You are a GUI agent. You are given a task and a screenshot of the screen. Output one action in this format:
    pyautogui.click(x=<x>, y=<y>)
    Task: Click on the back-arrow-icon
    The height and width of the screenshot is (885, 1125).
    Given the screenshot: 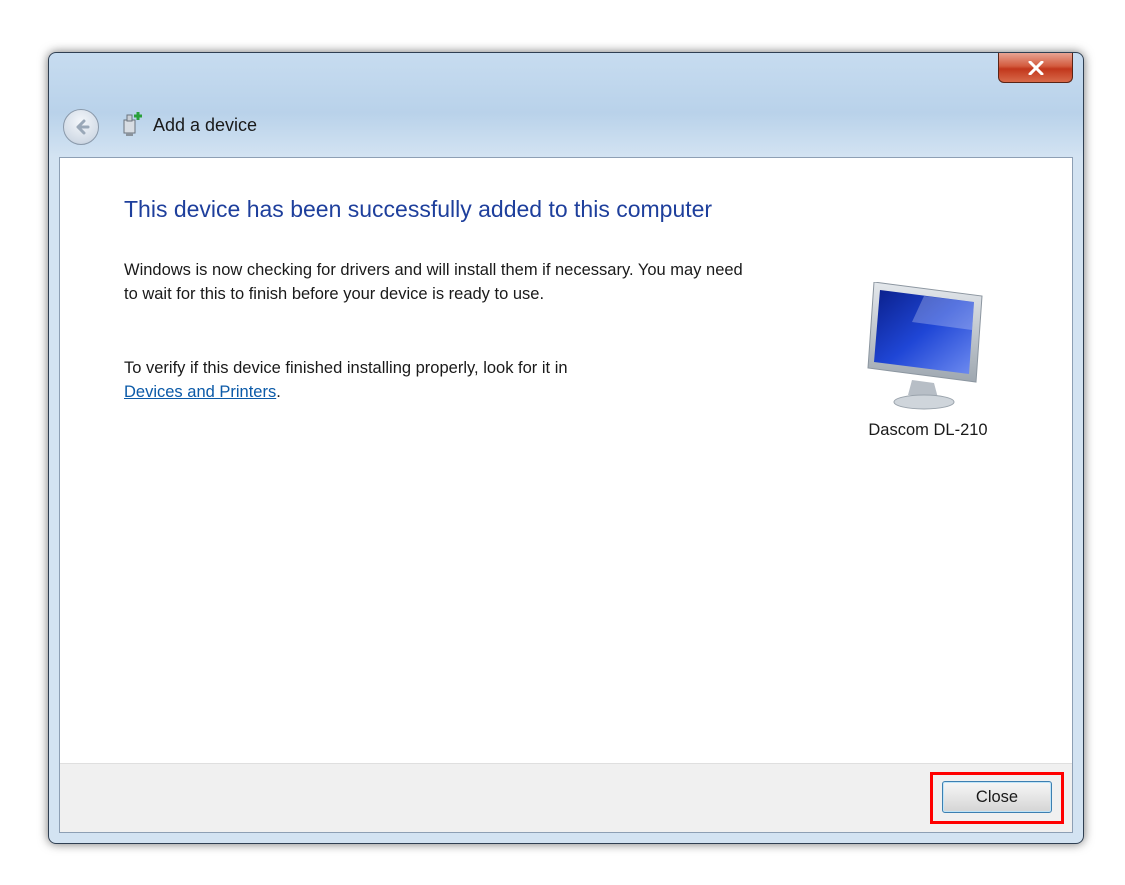 What is the action you would take?
    pyautogui.click(x=83, y=127)
    